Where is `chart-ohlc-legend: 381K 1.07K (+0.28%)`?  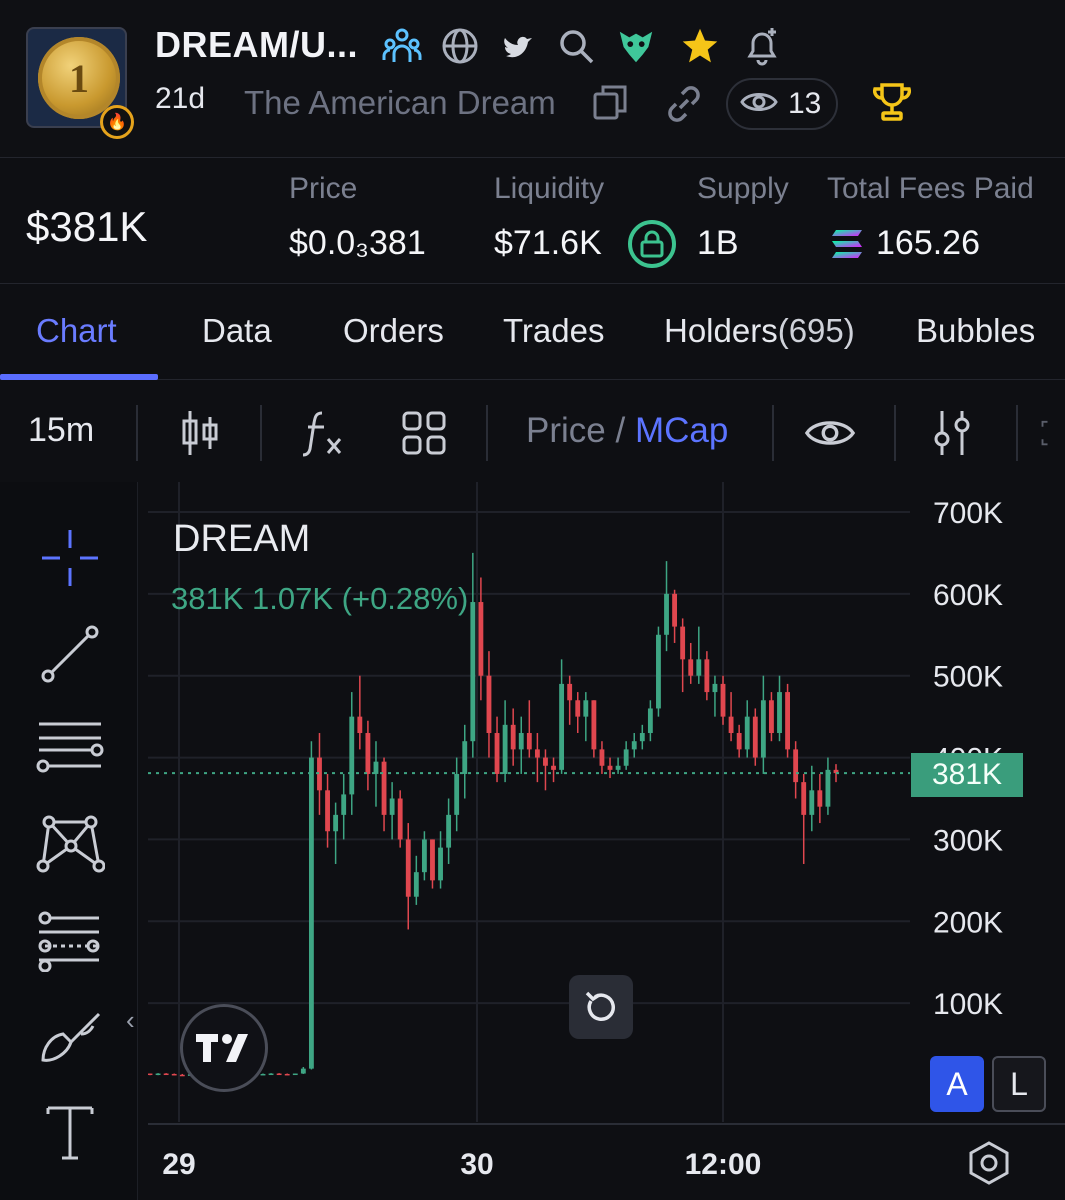
chart-ohlc-legend: 381K 1.07K (+0.28%) is located at coordinates (320, 598).